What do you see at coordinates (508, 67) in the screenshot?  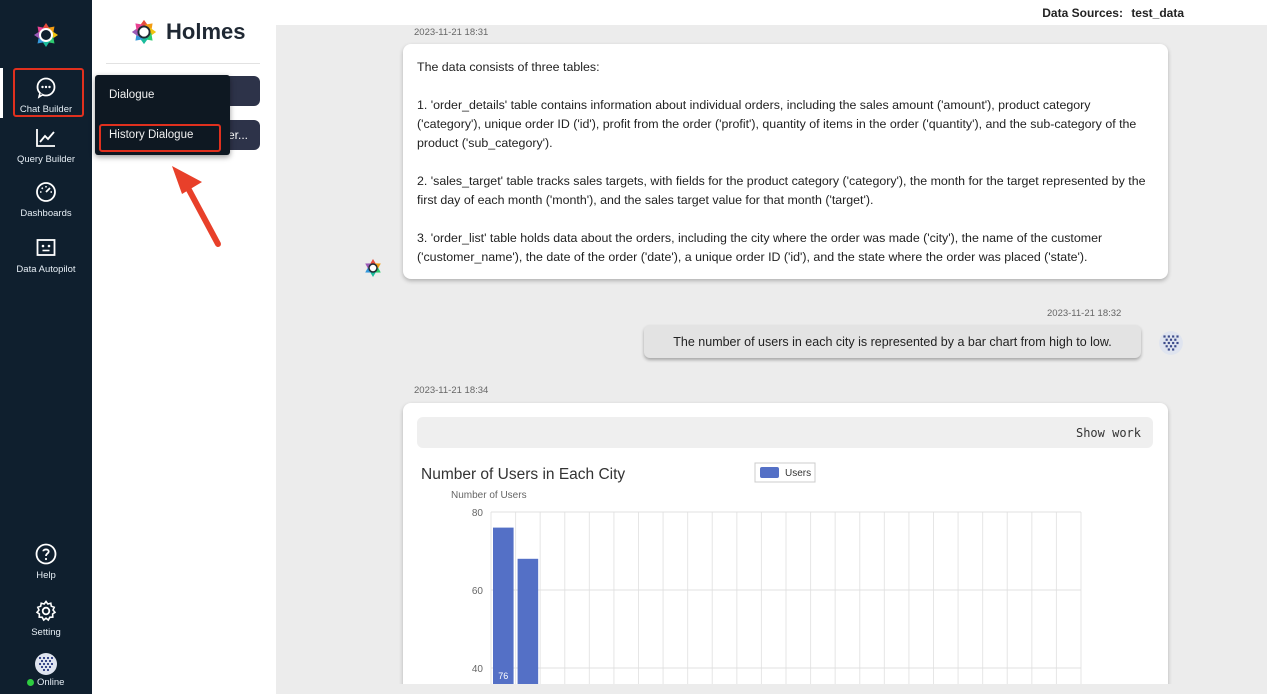 I see `paragraph: The data consists of three tables:` at bounding box center [508, 67].